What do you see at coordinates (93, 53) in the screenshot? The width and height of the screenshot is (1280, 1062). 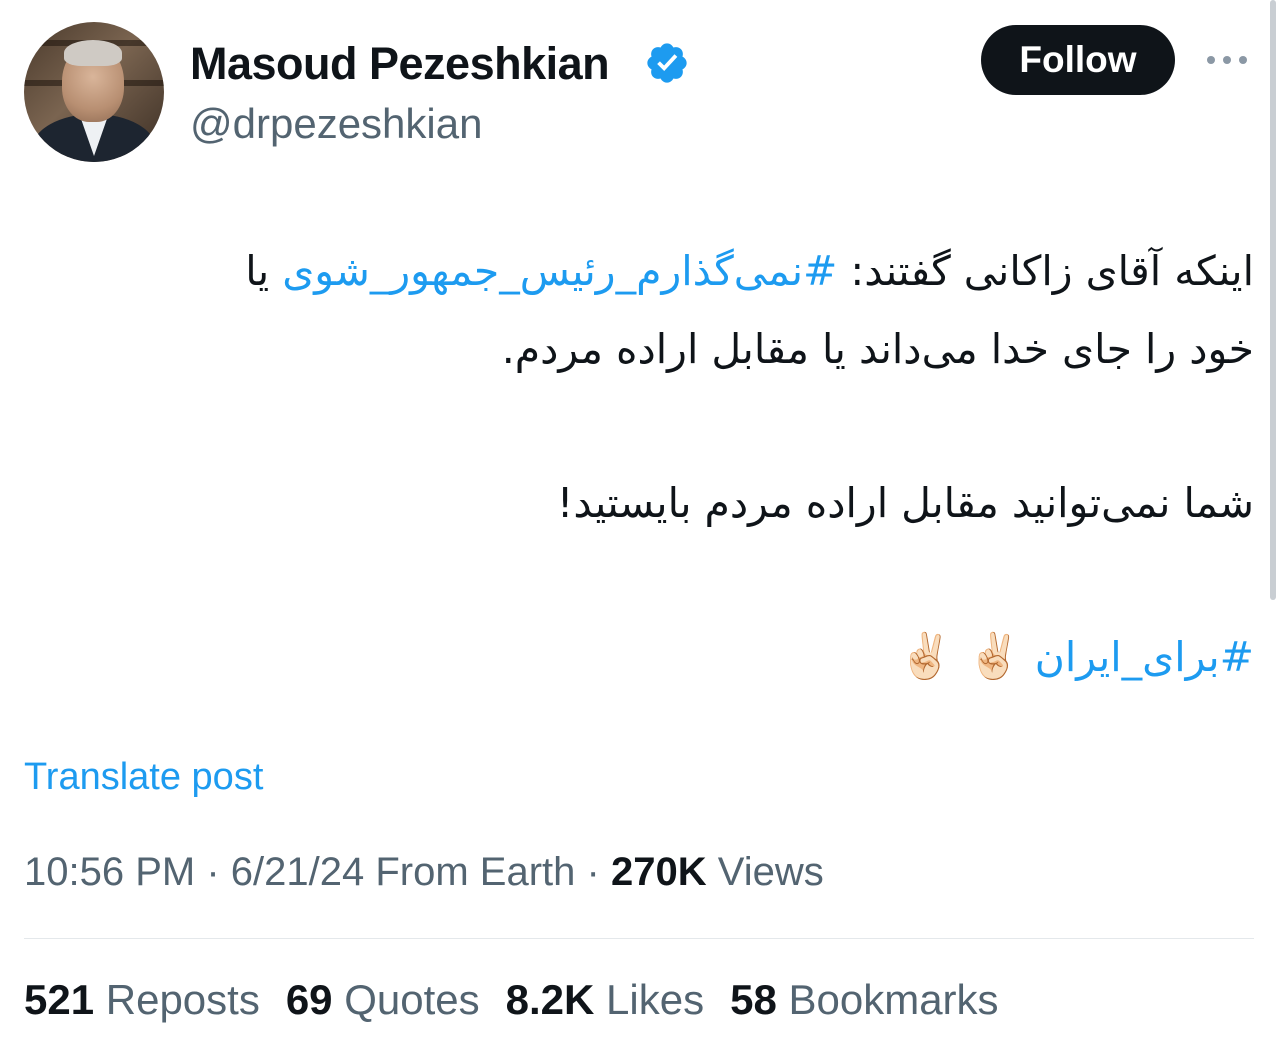 I see `avatar-hair` at bounding box center [93, 53].